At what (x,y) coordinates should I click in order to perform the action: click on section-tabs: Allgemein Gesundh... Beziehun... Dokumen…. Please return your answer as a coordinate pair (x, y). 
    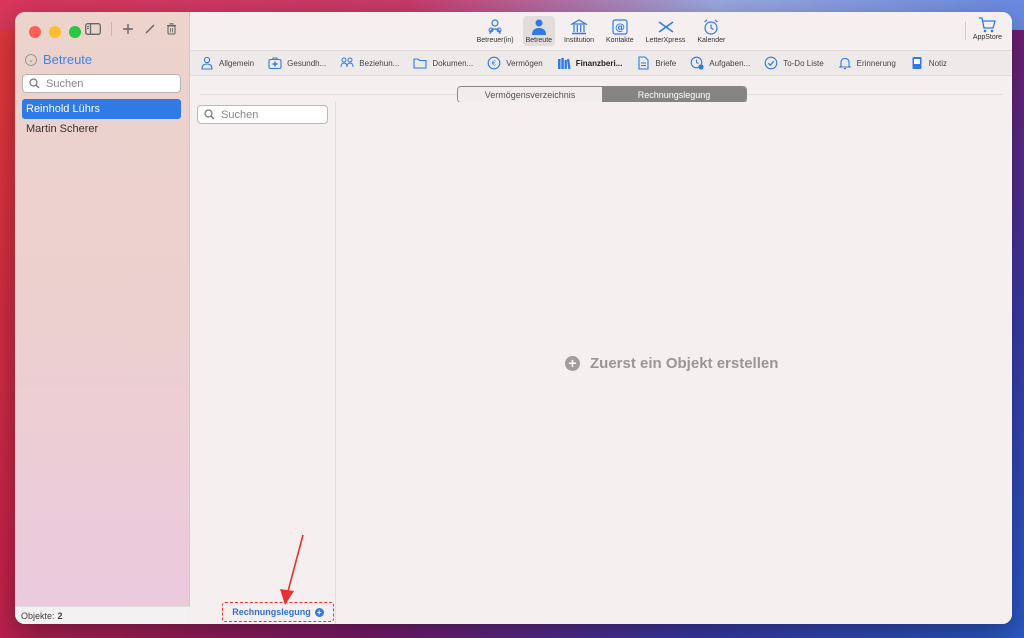
    Looking at the image, I should click on (601, 63).